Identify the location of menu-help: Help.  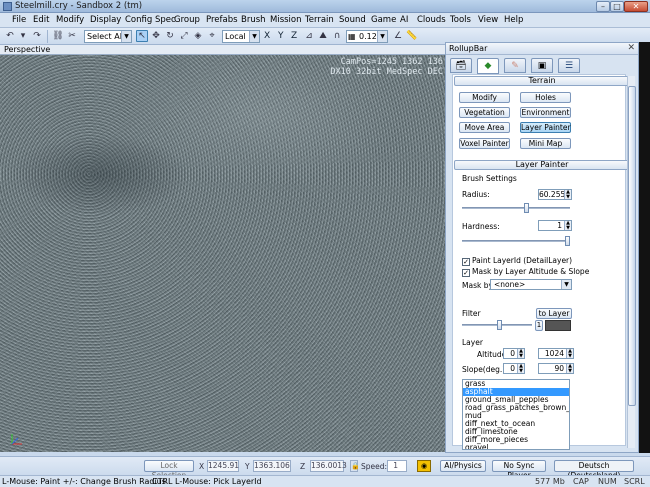
(513, 20).